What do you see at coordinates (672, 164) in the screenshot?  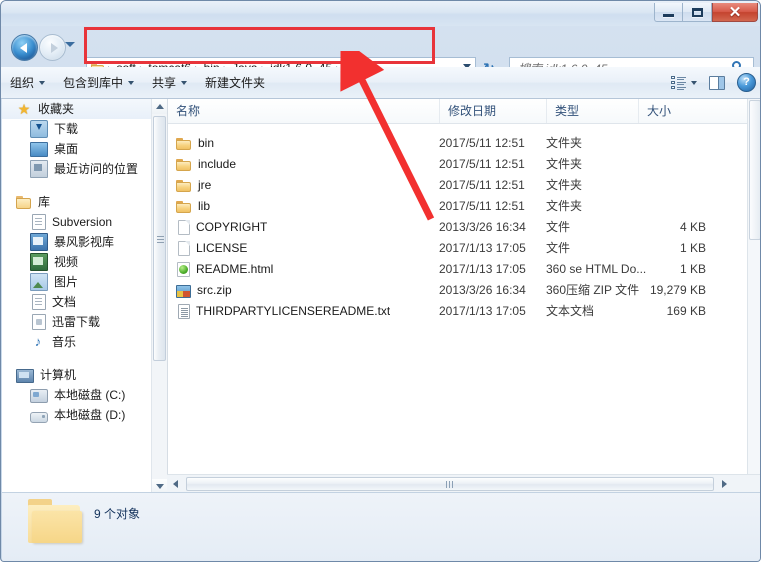 I see `file-size-cell` at bounding box center [672, 164].